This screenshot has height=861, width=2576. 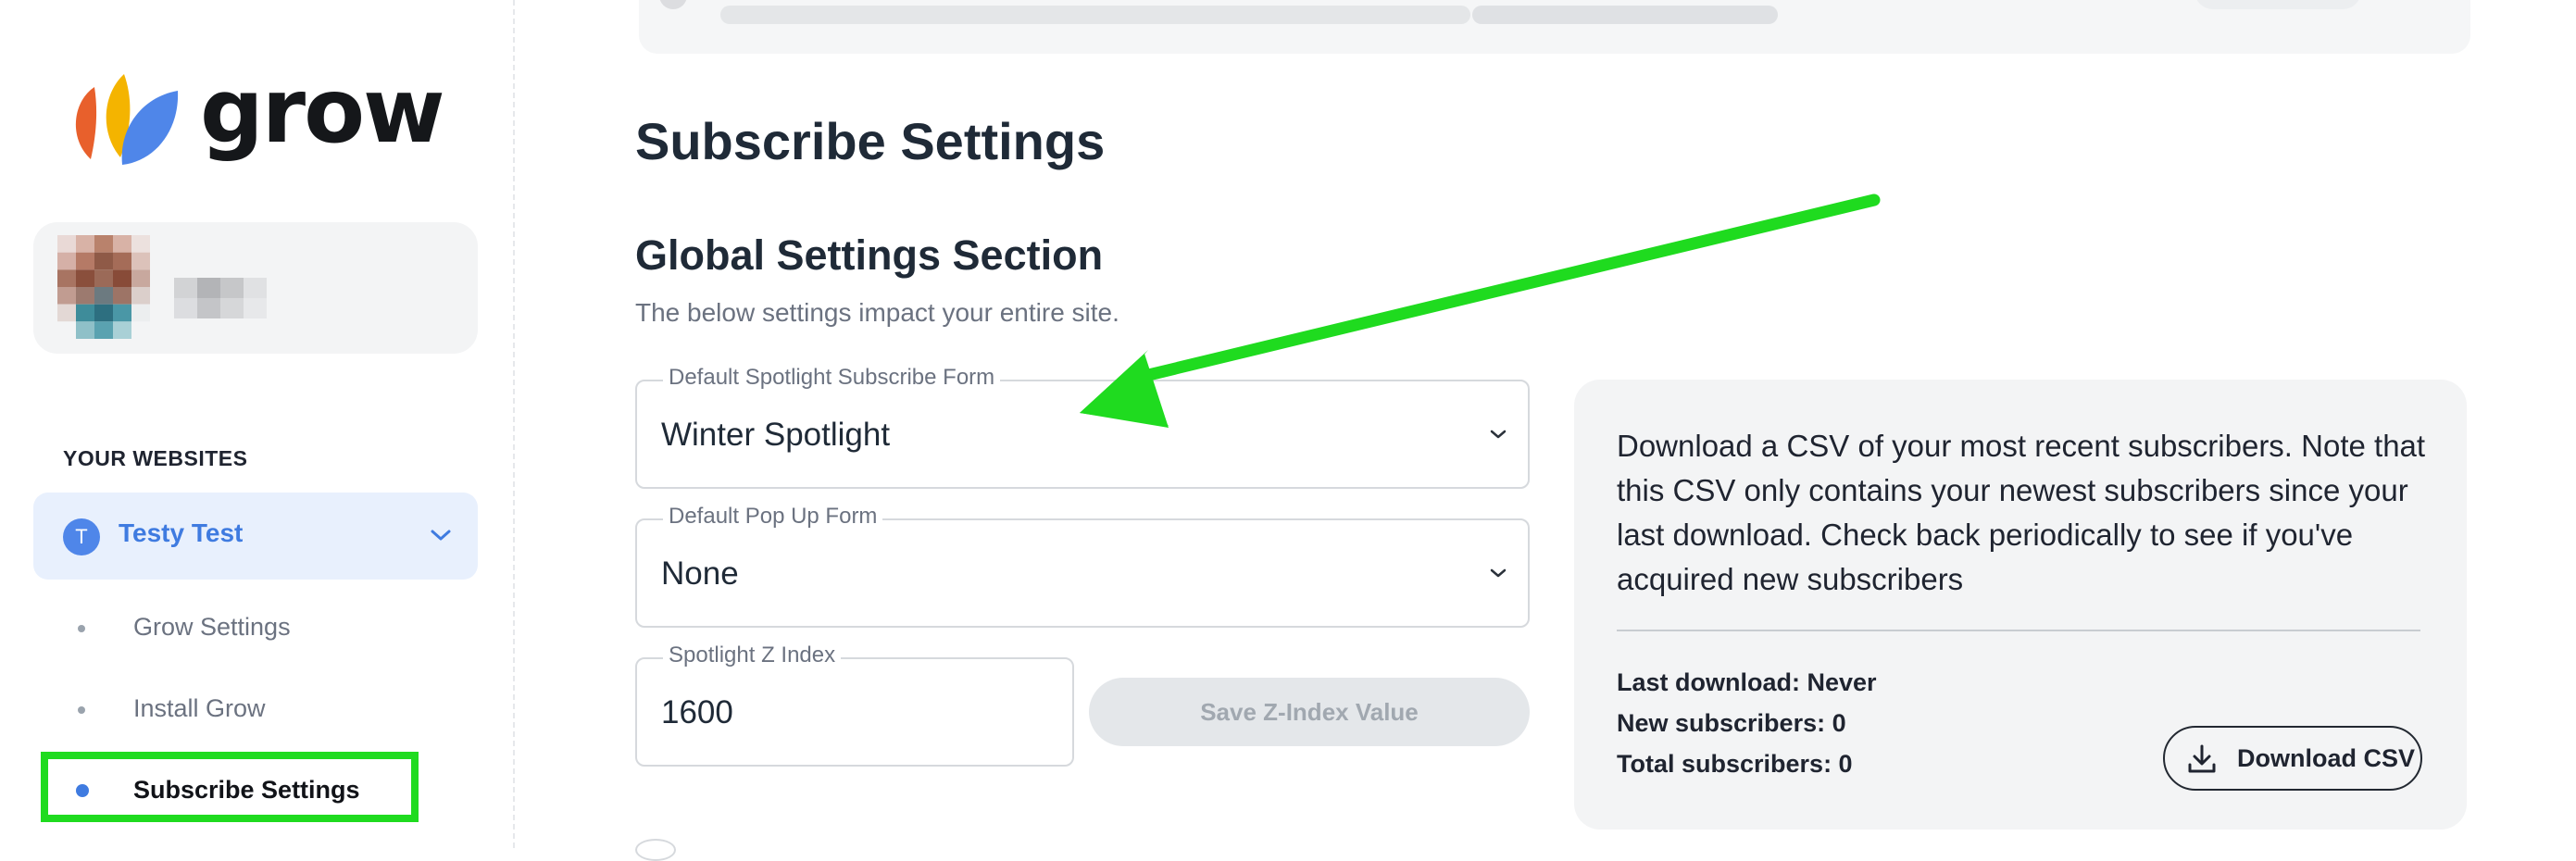 What do you see at coordinates (221, 298) in the screenshot?
I see `account-name` at bounding box center [221, 298].